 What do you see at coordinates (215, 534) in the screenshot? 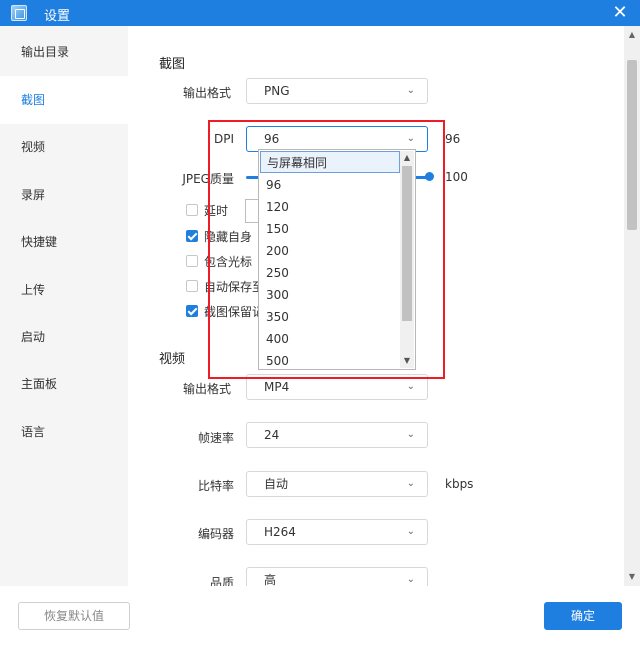
I see `encoder-label: 编码器` at bounding box center [215, 534].